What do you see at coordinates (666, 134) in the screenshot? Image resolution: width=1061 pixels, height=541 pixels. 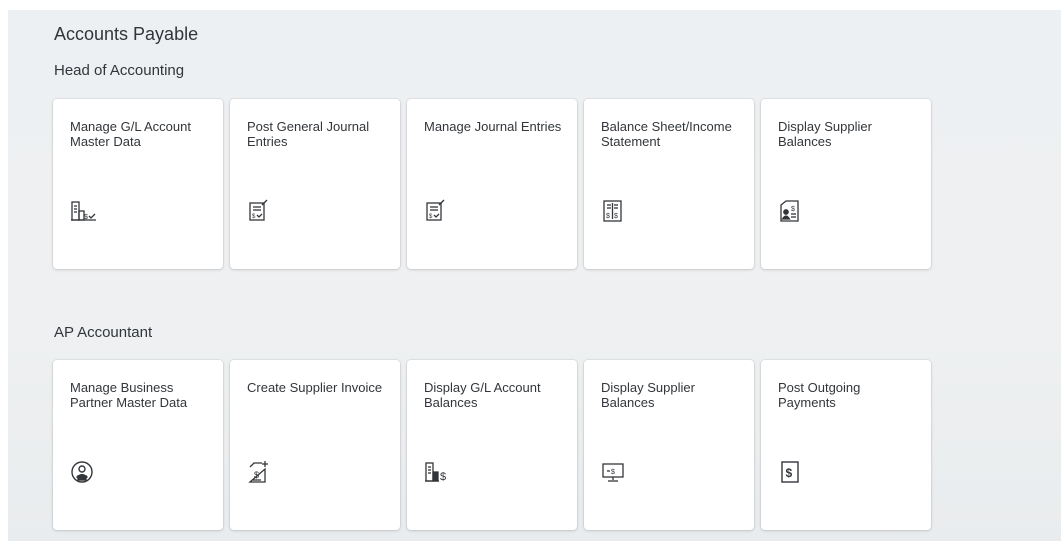 I see `tile-title: Balance Sheet/Income Statement` at bounding box center [666, 134].